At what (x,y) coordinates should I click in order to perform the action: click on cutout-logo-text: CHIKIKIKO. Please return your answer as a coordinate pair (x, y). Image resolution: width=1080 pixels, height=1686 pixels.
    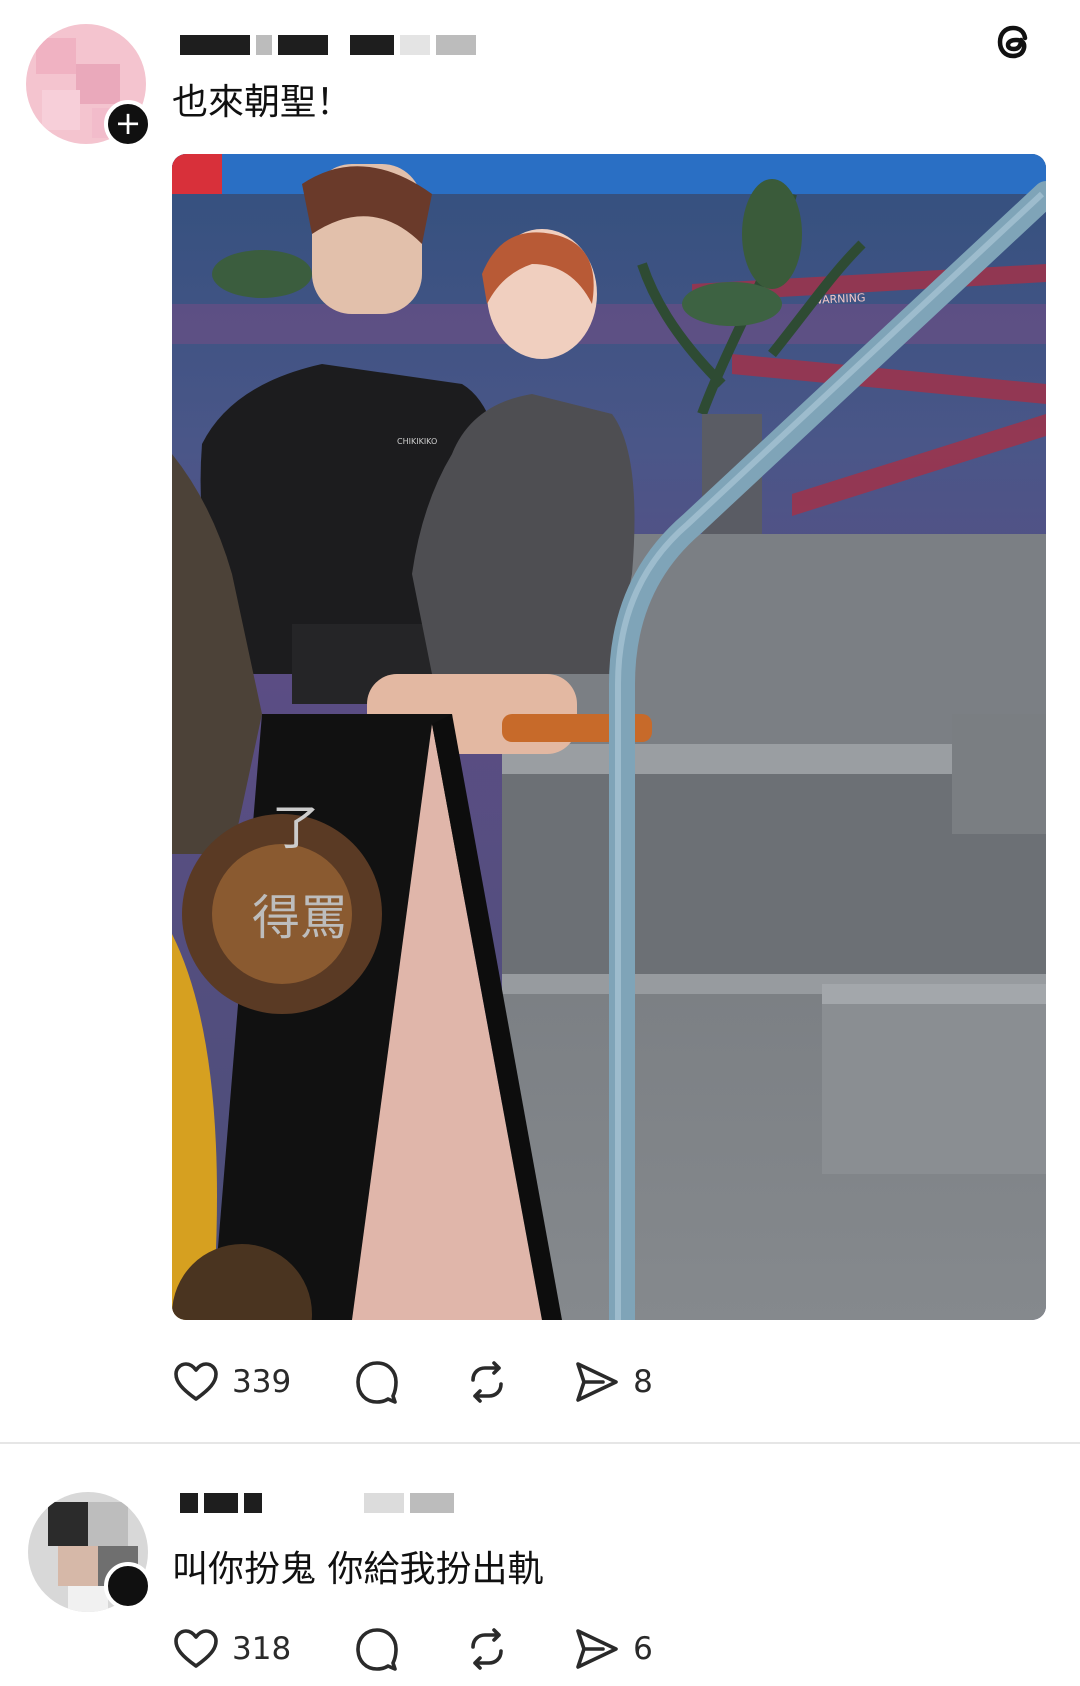
    Looking at the image, I should click on (417, 441).